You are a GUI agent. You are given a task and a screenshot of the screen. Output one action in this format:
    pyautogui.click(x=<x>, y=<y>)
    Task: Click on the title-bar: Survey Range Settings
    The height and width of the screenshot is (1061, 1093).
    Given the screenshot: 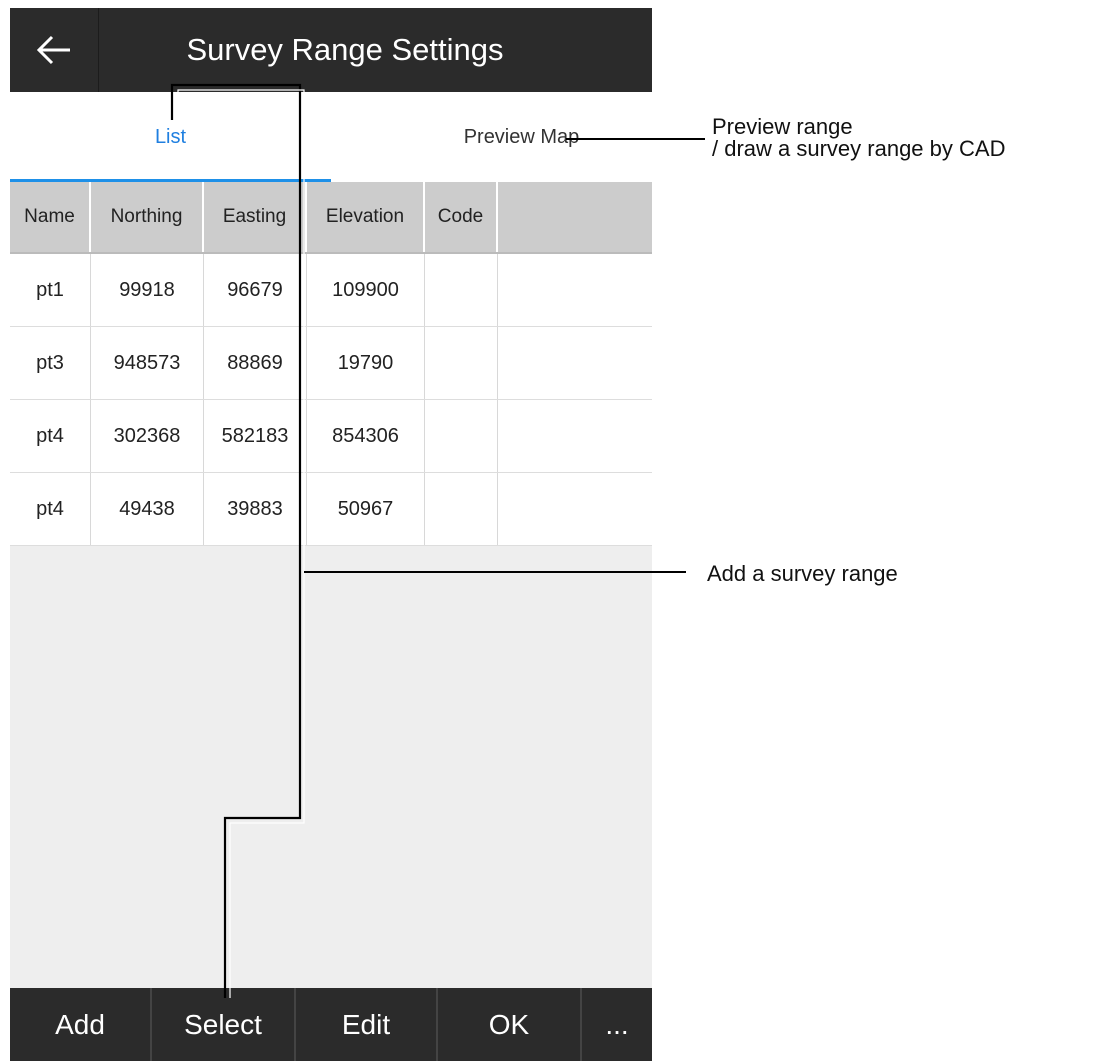 What is the action you would take?
    pyautogui.click(x=331, y=50)
    